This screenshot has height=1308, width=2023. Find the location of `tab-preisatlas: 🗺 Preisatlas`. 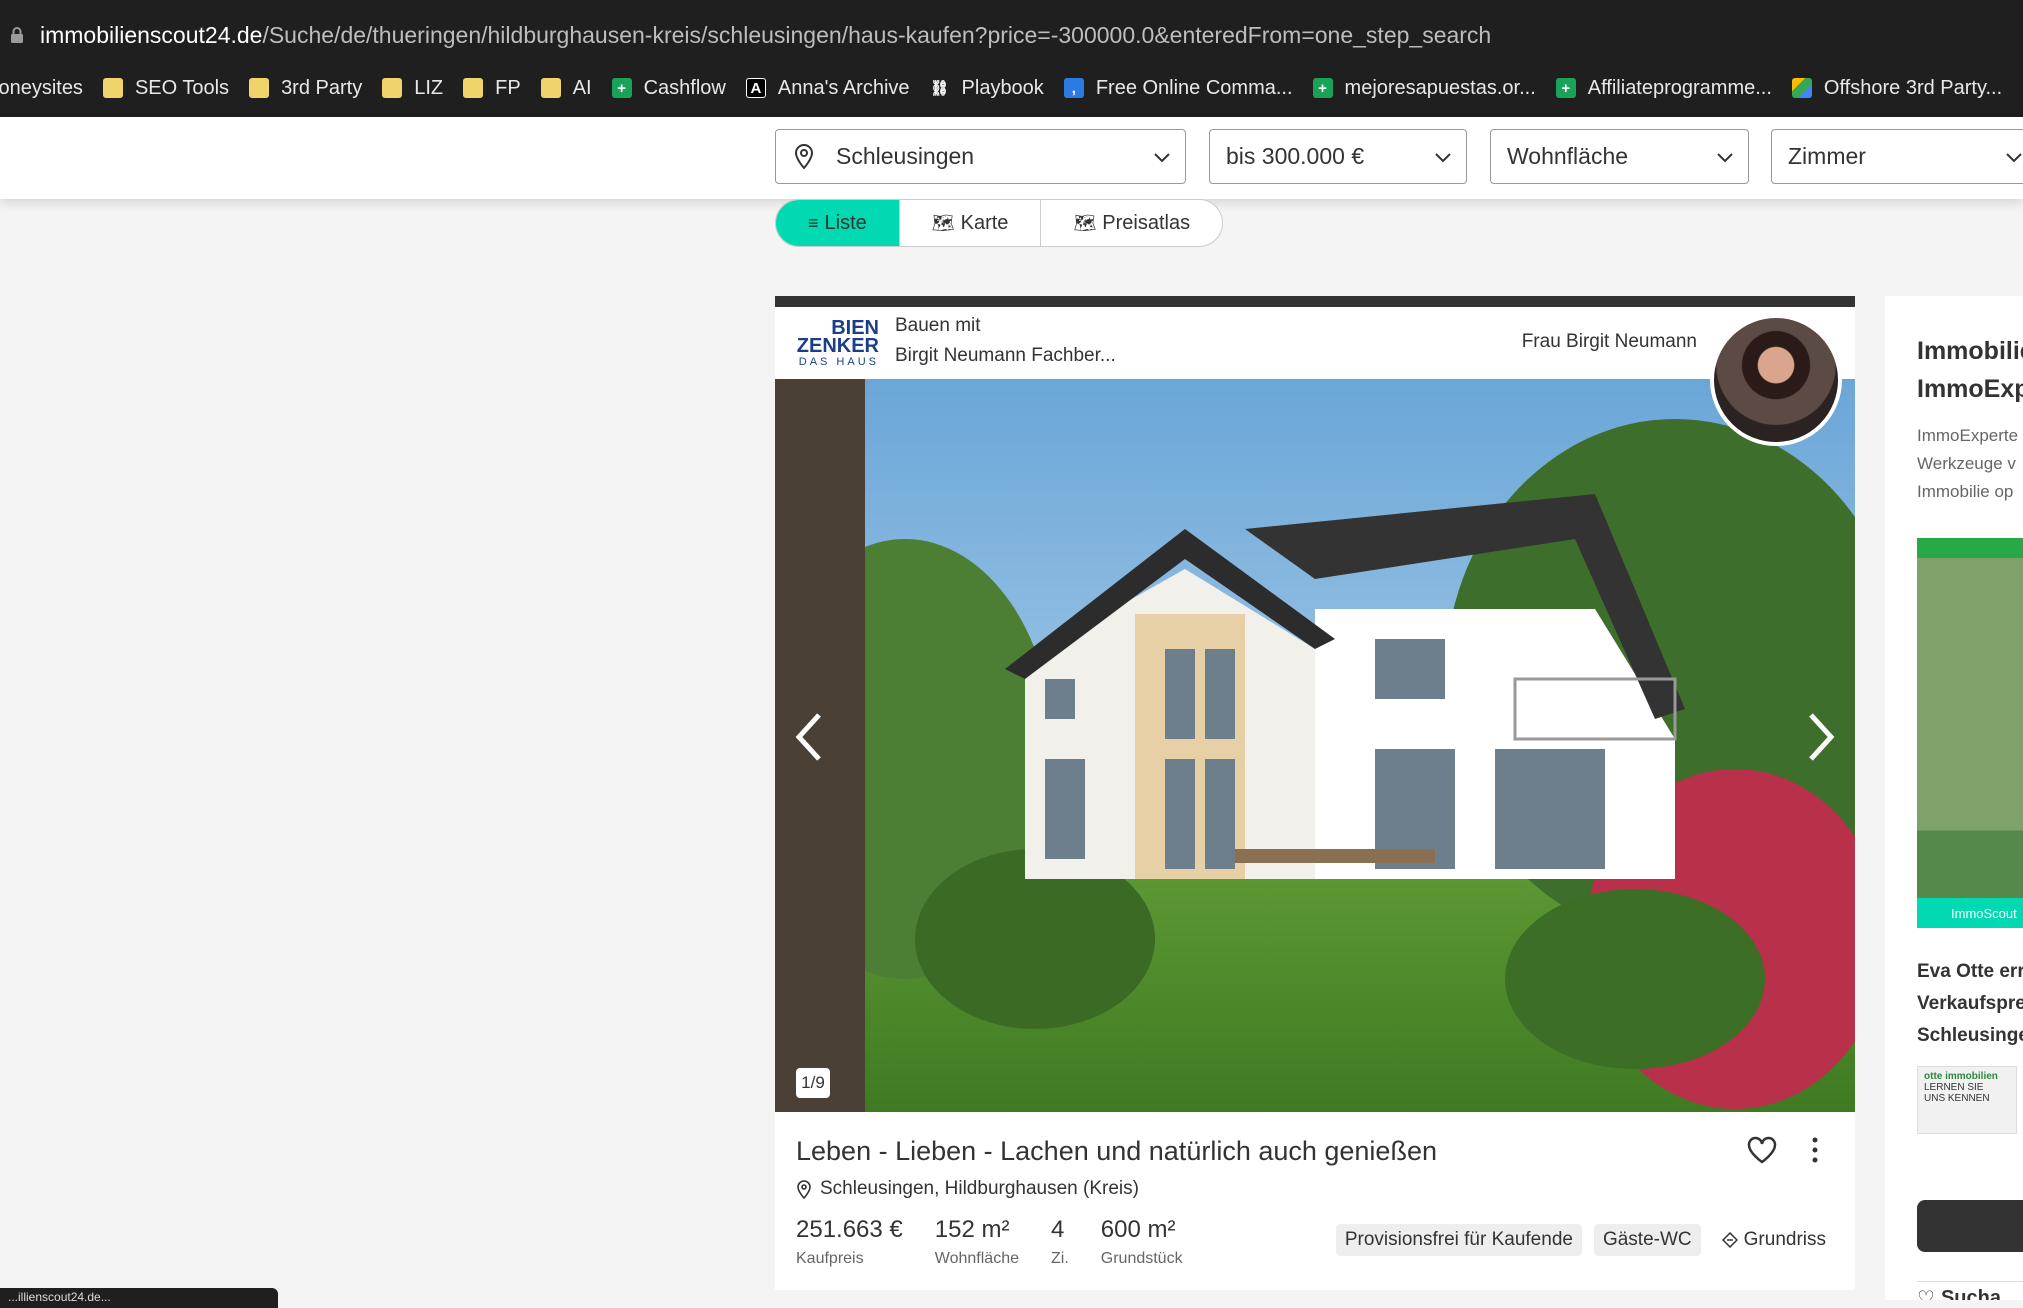

tab-preisatlas: 🗺 Preisatlas is located at coordinates (1131, 223).